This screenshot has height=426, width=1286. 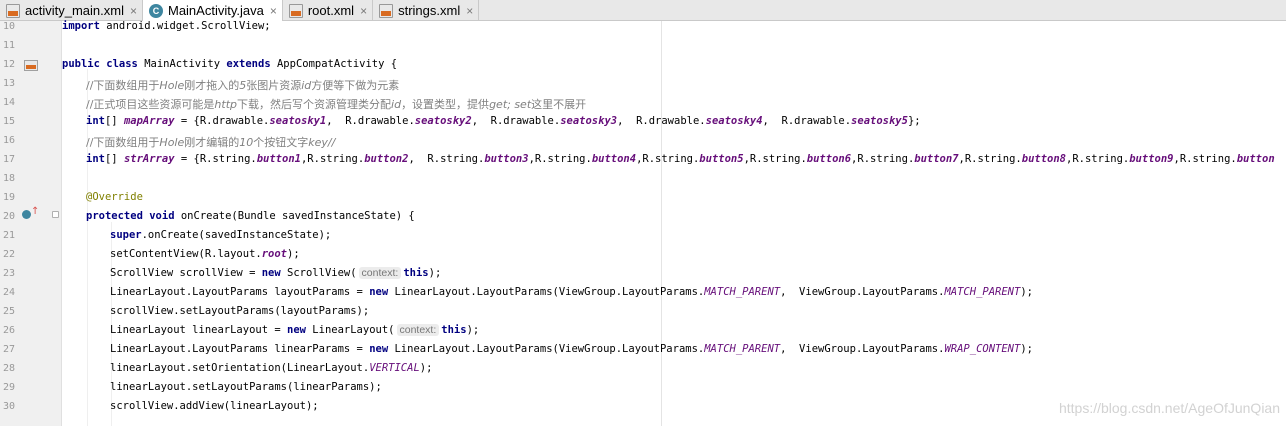 What do you see at coordinates (243, 85) in the screenshot?
I see `code-line-13: //下面数组用于Hole刚才拖入的5张图片资源id方便等下做为元素` at bounding box center [243, 85].